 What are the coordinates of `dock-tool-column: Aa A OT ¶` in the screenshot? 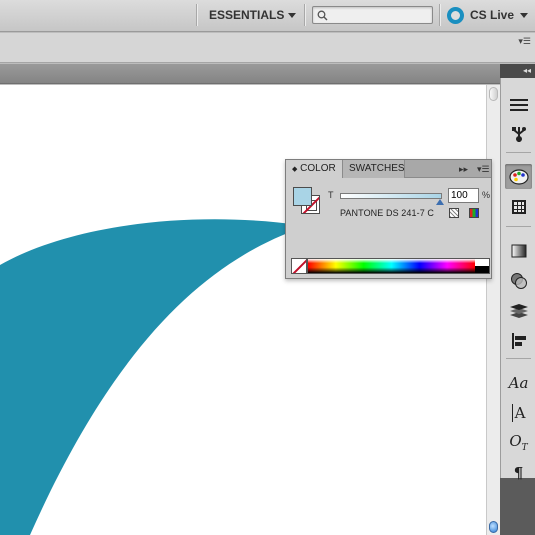 It's located at (517, 280).